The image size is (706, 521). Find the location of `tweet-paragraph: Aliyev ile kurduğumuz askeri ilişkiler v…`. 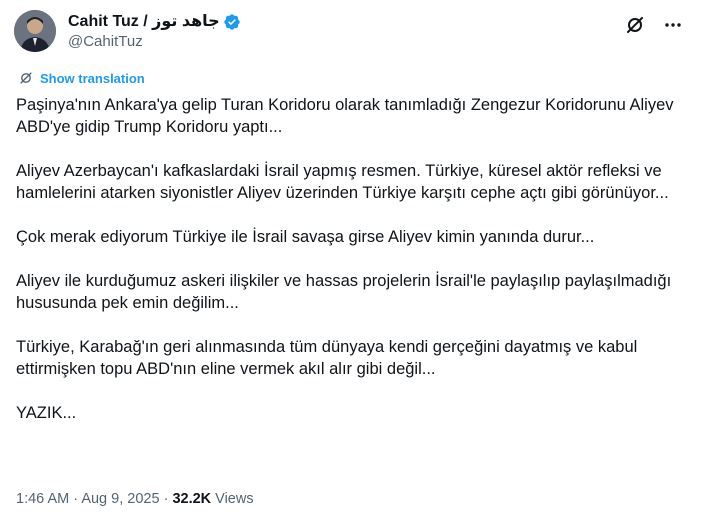

tweet-paragraph: Aliyev ile kurduğumuz askeri ilişkiler v… is located at coordinates (344, 292).